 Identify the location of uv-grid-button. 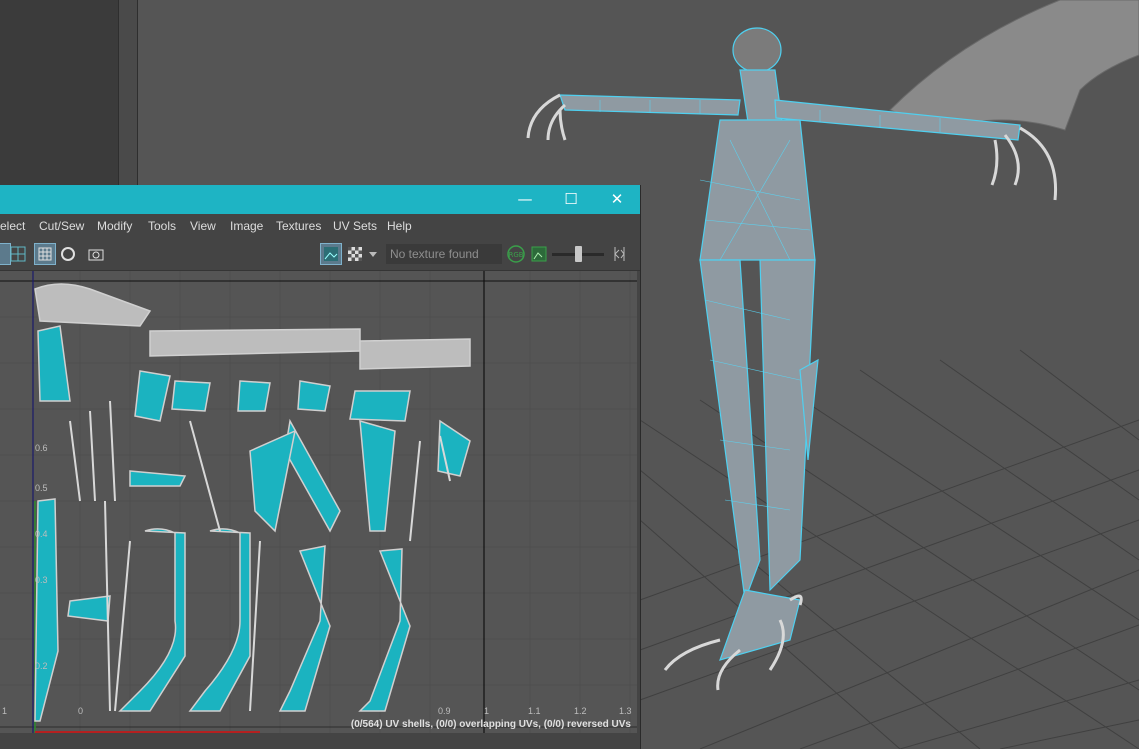
(18, 254).